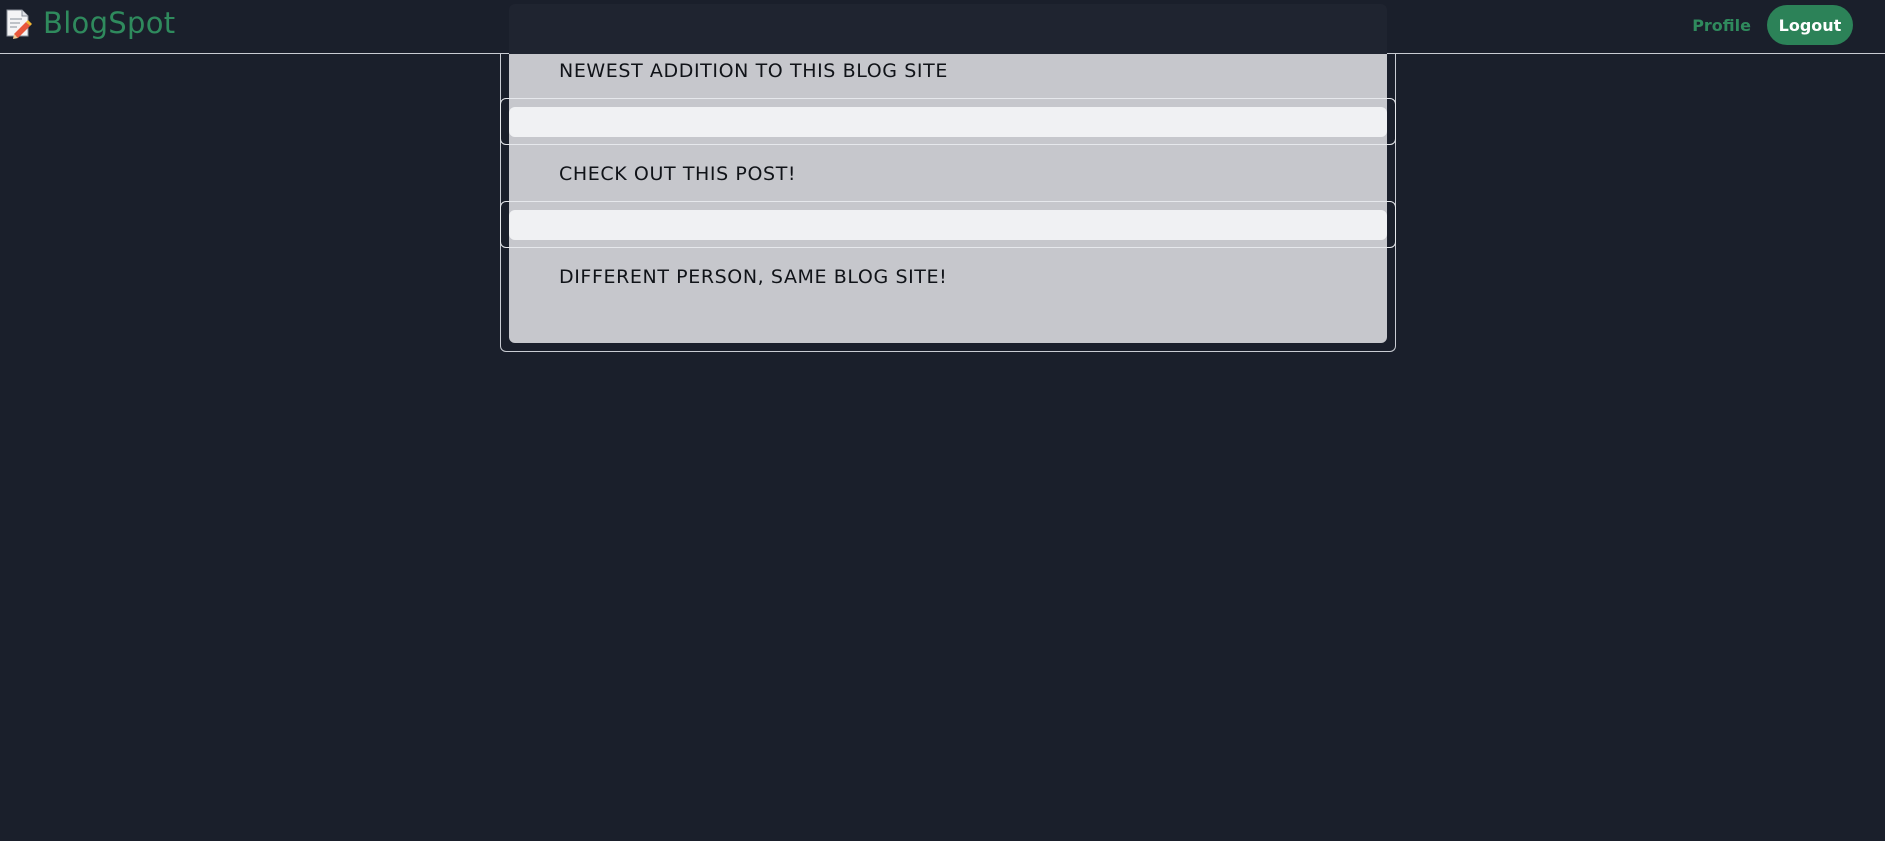 This screenshot has width=1885, height=841. Describe the element at coordinates (753, 277) in the screenshot. I see `post-title: DIFFERENT PERSON, SAME BLOG SITE!` at that location.